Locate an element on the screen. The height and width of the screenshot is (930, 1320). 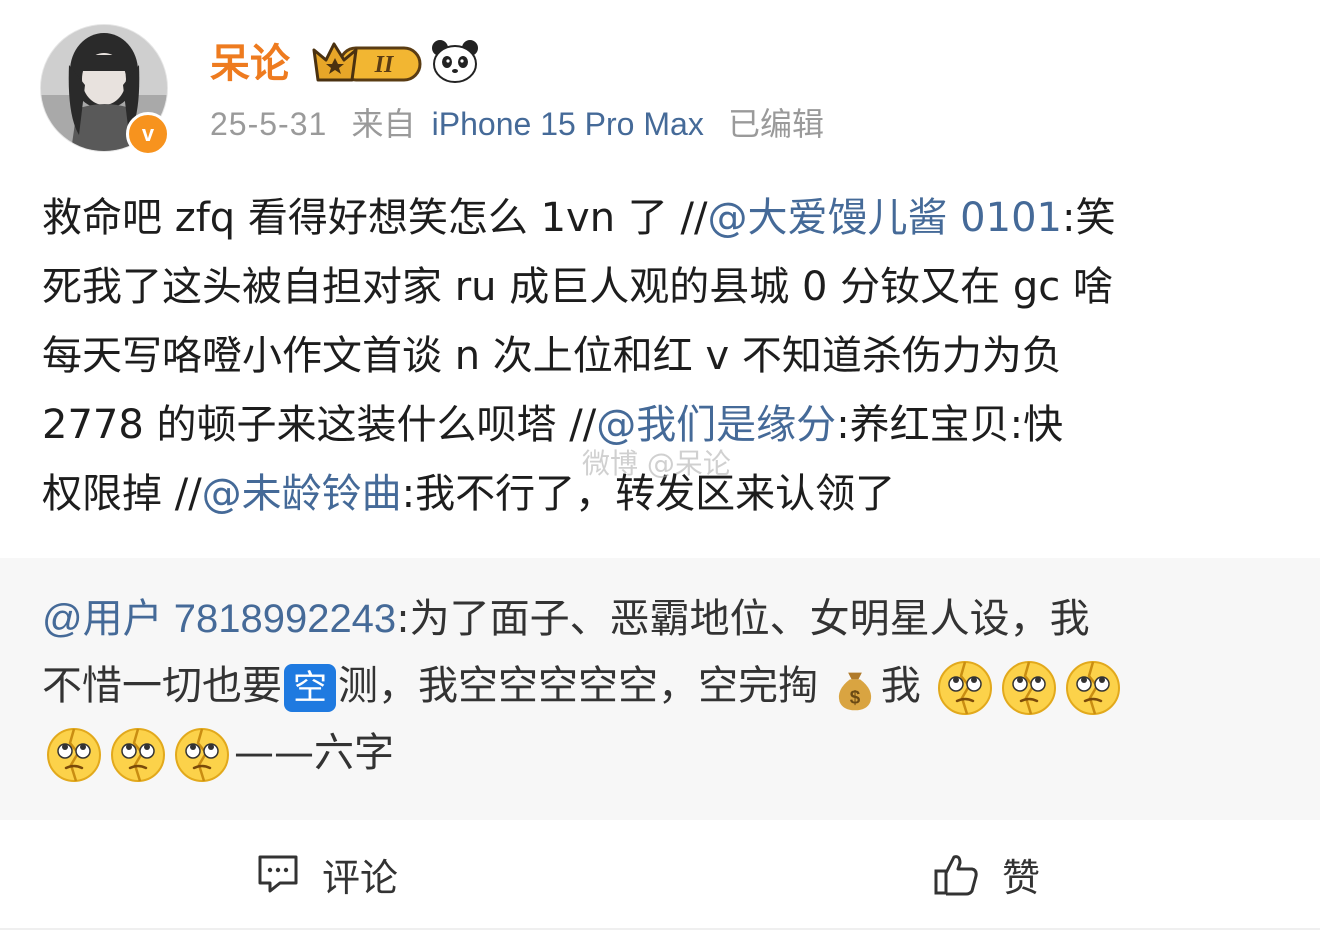
post-text-segment: 死我了这头被自担对家 ru 成巨人观的县城 0 分钕又在 gc 啥 is located at coordinates (577, 287).